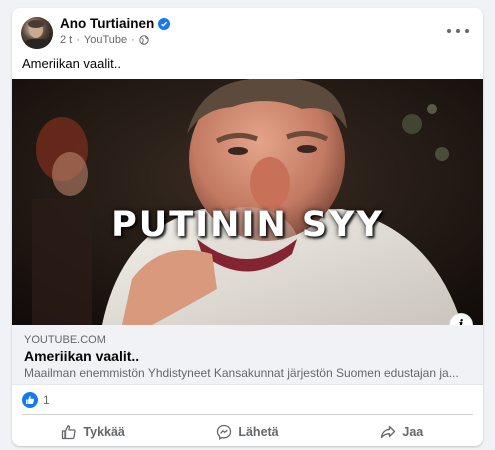 Image resolution: width=495 pixels, height=450 pixels. Describe the element at coordinates (144, 40) in the screenshot. I see `globe-icon` at that location.